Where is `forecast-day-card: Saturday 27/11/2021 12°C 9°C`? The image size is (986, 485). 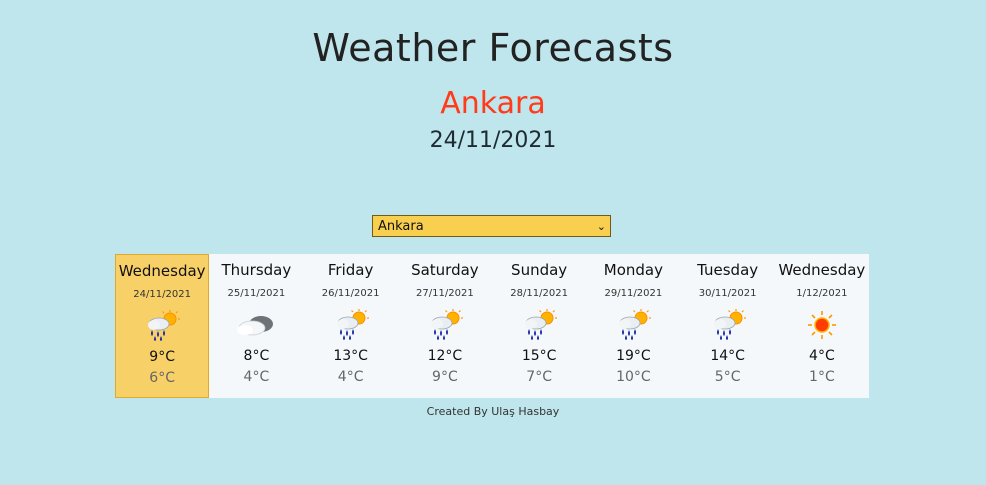
forecast-day-card: Saturday 27/11/2021 12°C 9°C is located at coordinates (445, 326).